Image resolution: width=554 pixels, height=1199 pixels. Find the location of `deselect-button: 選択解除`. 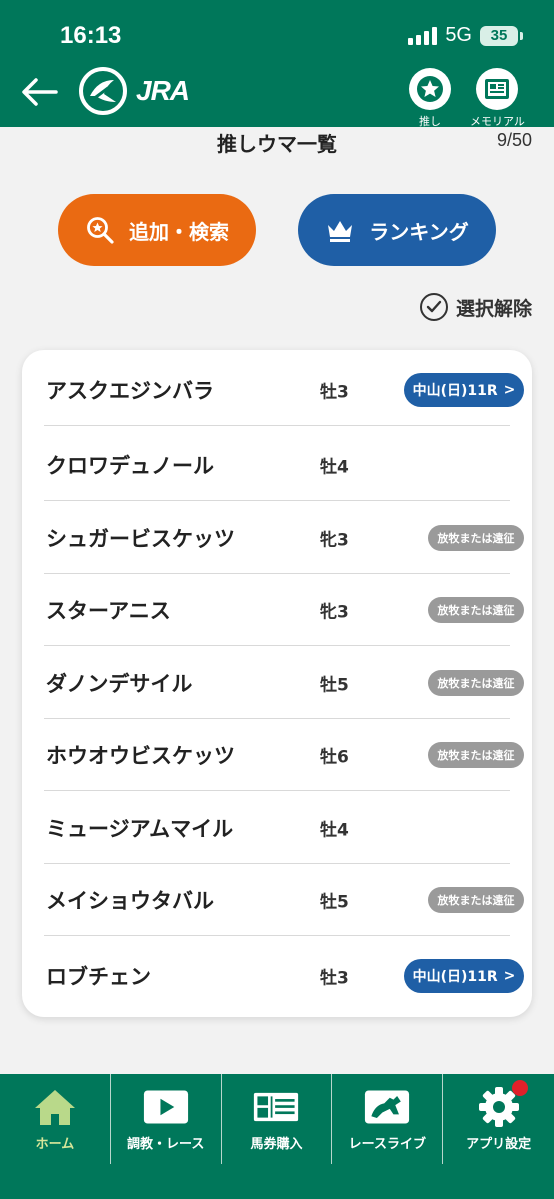

deselect-button: 選択解除 is located at coordinates (475, 307).